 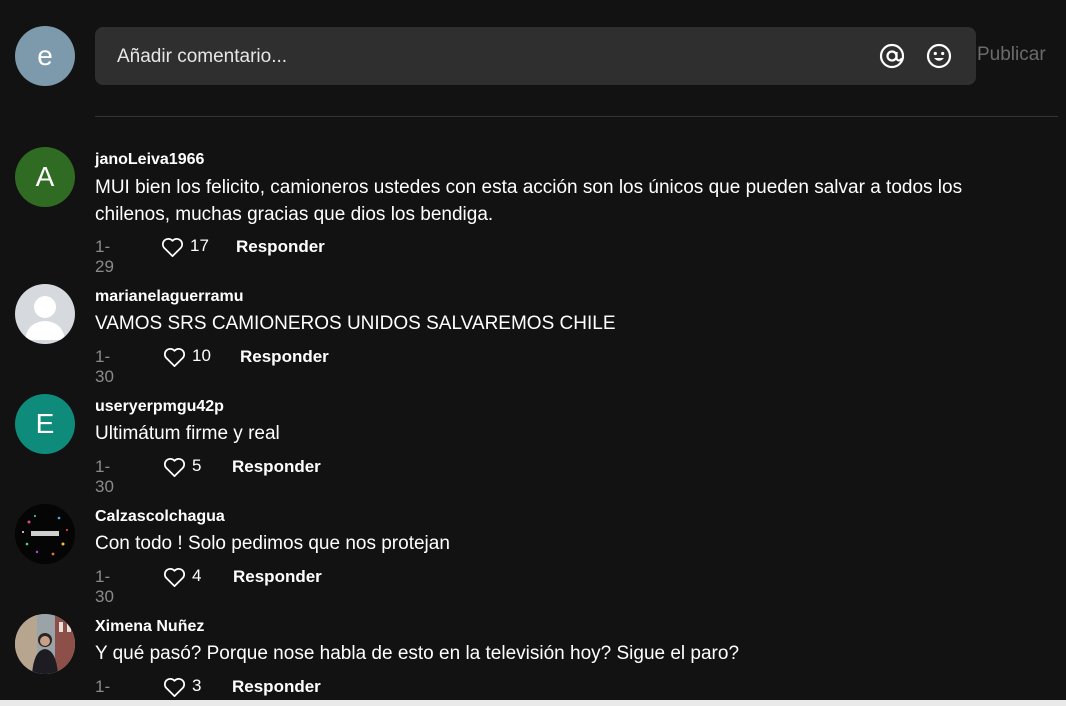 What do you see at coordinates (160, 517) in the screenshot?
I see `commenter-username: Calzascolchagua` at bounding box center [160, 517].